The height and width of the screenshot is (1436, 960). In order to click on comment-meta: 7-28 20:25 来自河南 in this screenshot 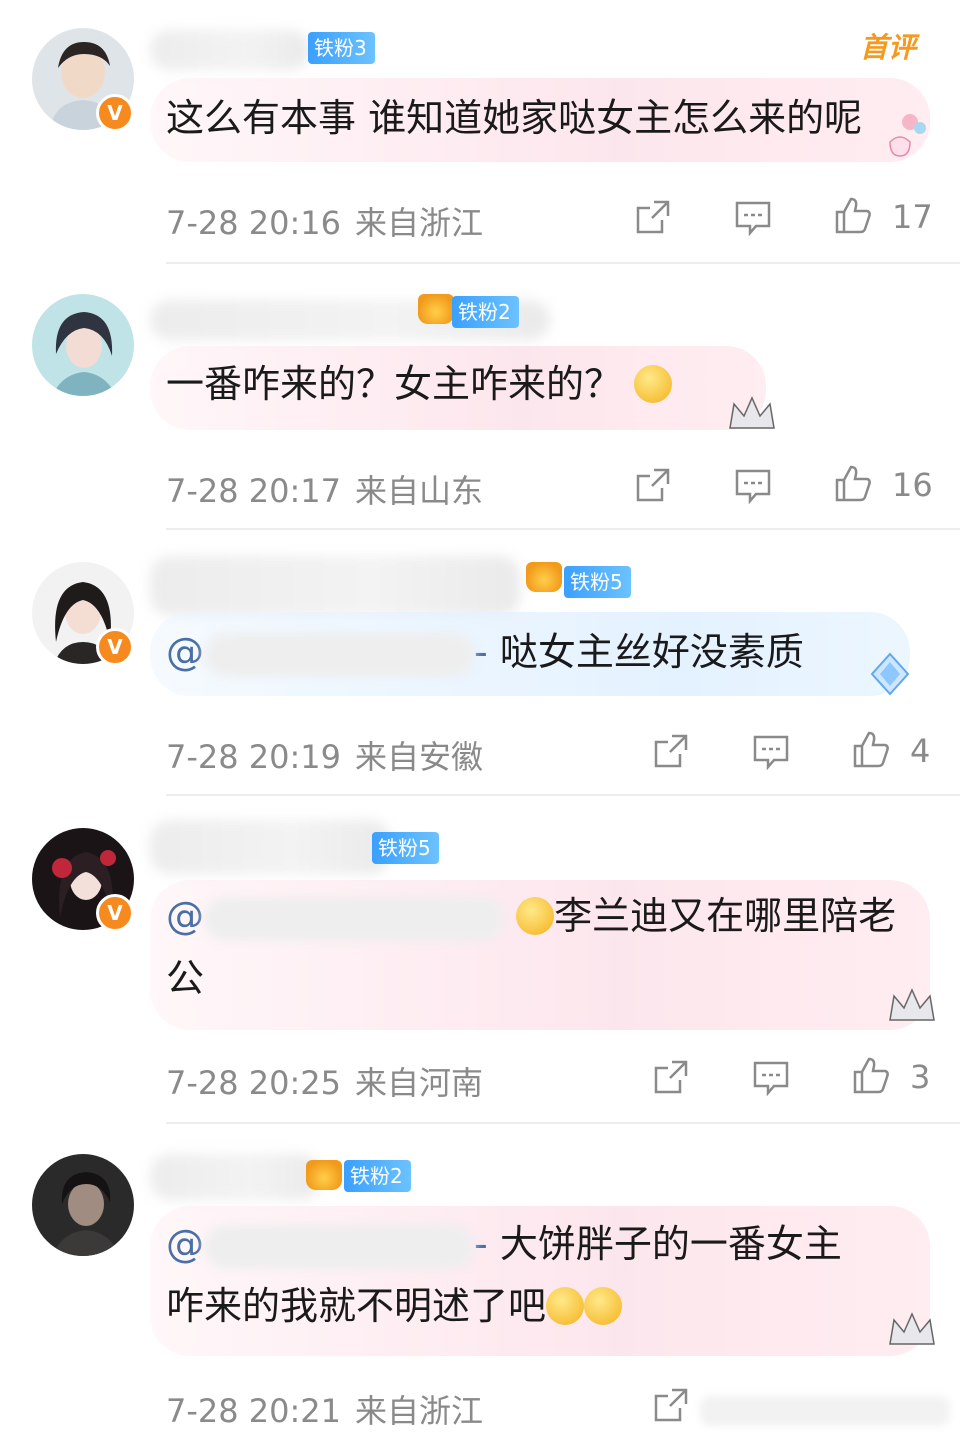, I will do `click(324, 1081)`.